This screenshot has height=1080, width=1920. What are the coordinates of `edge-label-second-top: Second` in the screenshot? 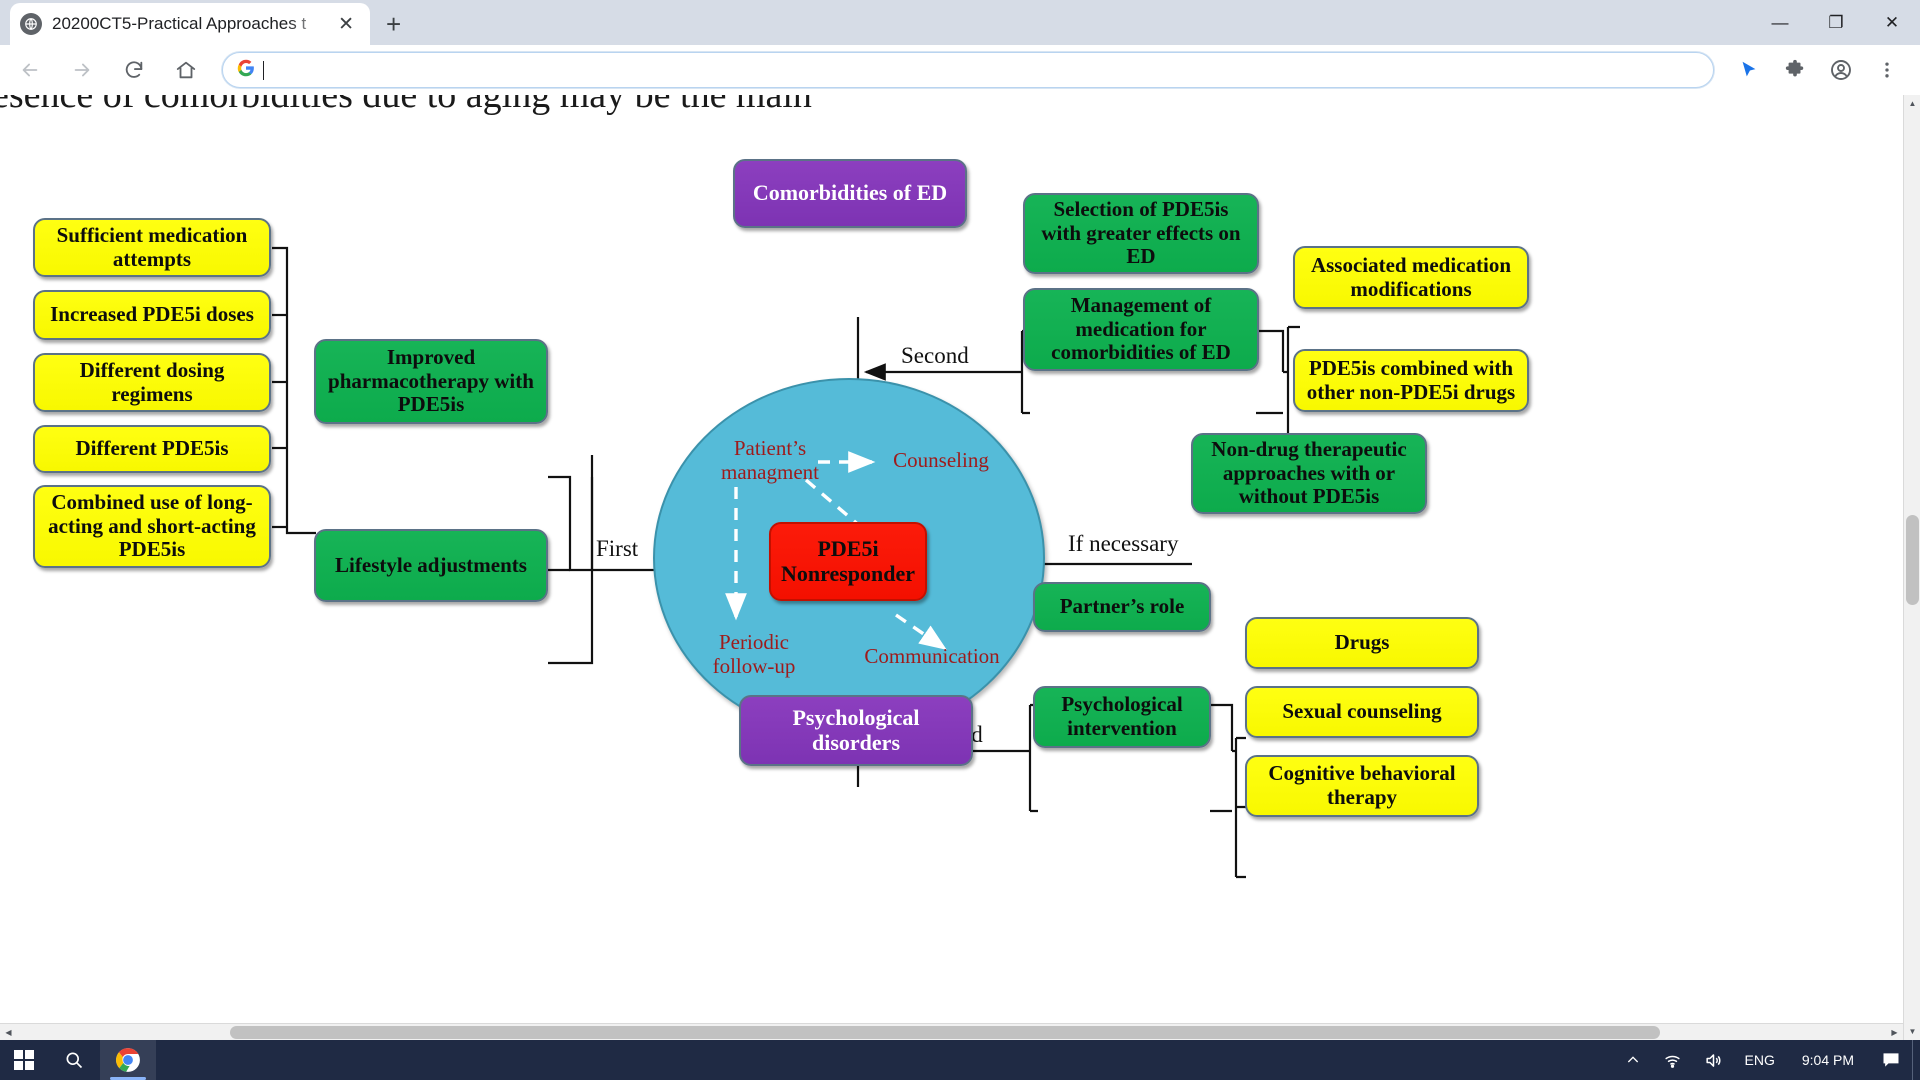 It's located at (935, 355).